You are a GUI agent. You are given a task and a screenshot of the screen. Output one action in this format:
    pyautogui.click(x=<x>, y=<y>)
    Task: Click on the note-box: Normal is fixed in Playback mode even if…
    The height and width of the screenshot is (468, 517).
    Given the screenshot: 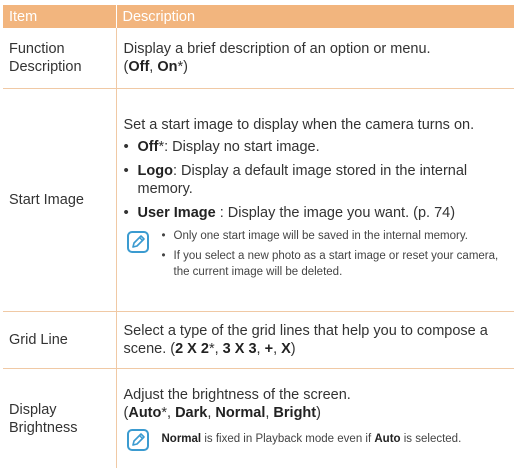 What is the action you would take?
    pyautogui.click(x=317, y=440)
    